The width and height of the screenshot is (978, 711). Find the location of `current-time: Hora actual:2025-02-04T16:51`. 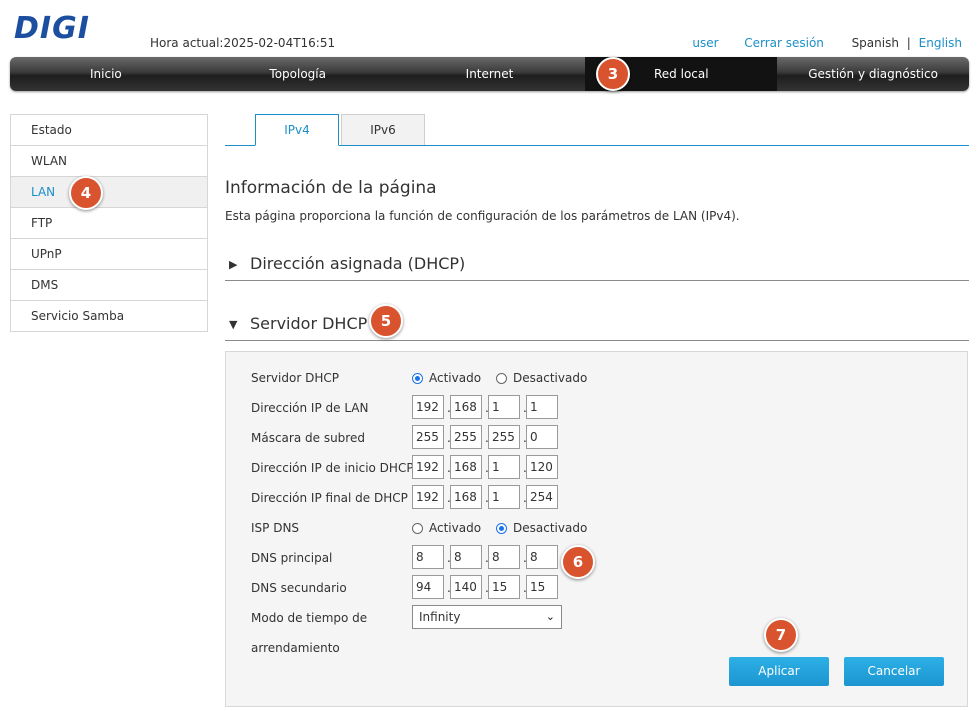

current-time: Hora actual:2025-02-04T16:51 is located at coordinates (243, 43).